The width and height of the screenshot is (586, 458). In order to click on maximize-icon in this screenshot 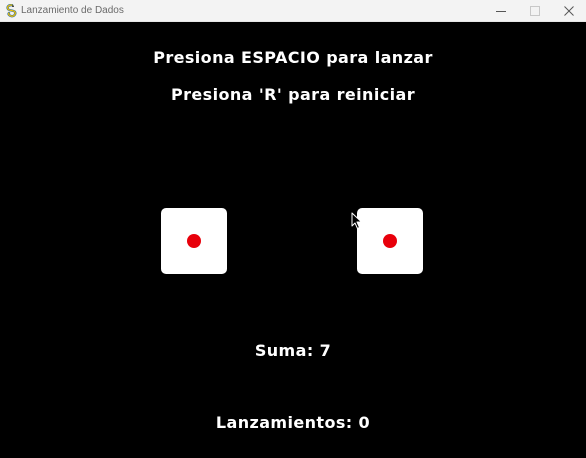, I will do `click(535, 11)`.